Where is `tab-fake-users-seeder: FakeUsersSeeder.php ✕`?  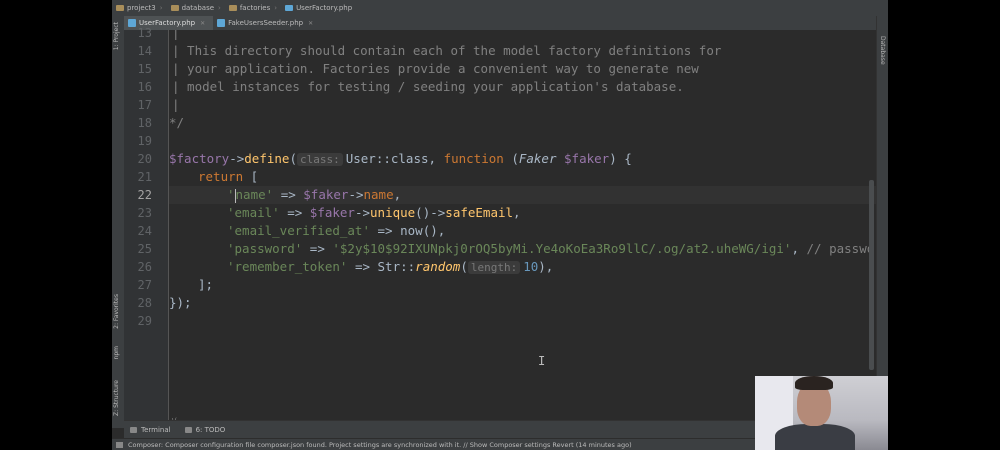 tab-fake-users-seeder: FakeUsersSeeder.php ✕ is located at coordinates (267, 23).